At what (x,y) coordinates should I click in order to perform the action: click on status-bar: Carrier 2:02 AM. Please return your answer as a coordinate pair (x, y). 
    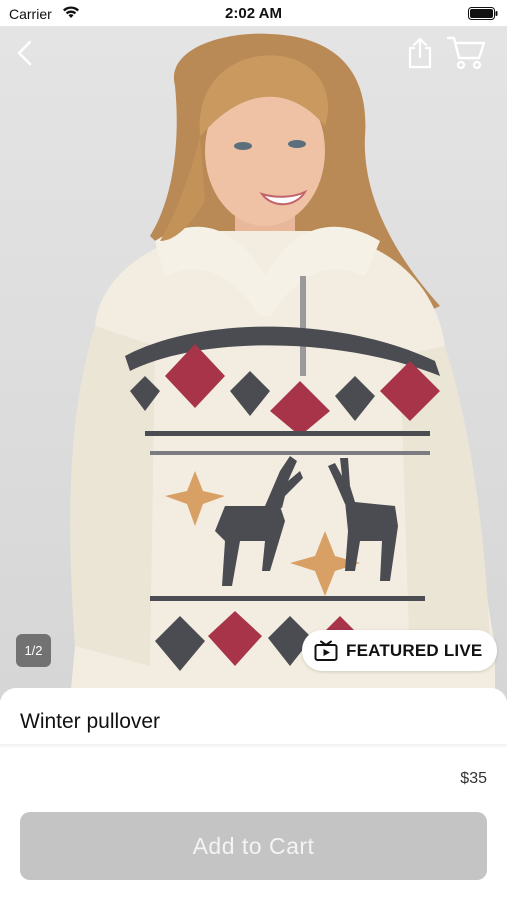
    Looking at the image, I should click on (253, 13).